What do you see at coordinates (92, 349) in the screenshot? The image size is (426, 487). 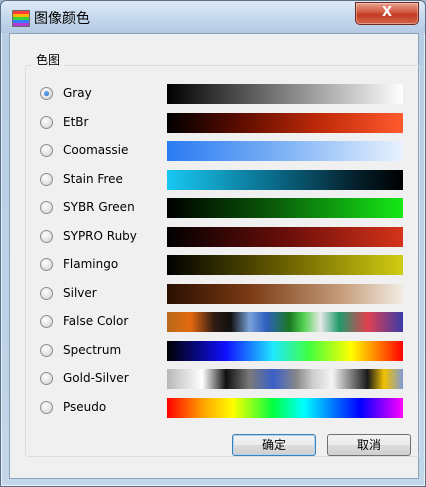 I see `colormap-label: Spectrum` at bounding box center [92, 349].